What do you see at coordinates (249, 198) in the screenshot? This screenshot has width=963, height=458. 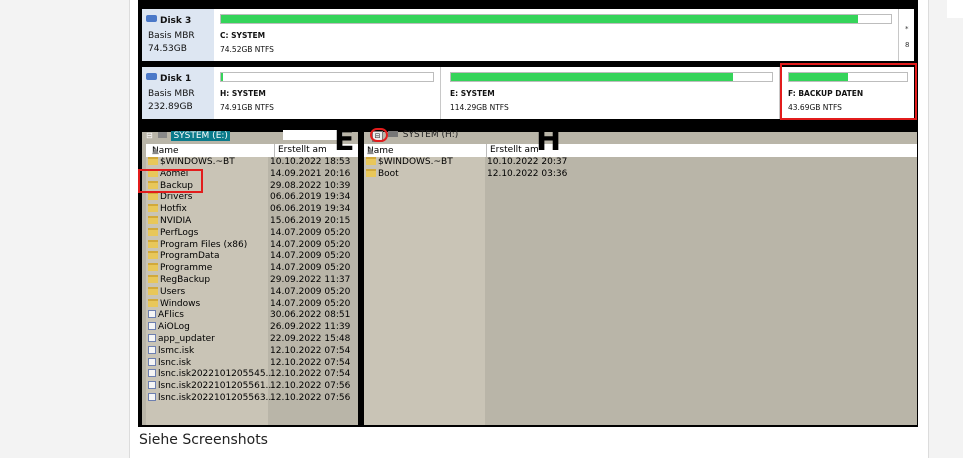 I see `list-item: Drivers 06.06.2019 19:34` at bounding box center [249, 198].